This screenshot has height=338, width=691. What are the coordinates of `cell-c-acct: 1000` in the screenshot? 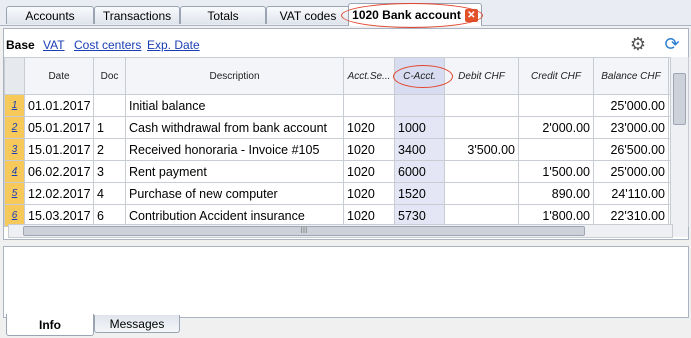 It's located at (419, 127).